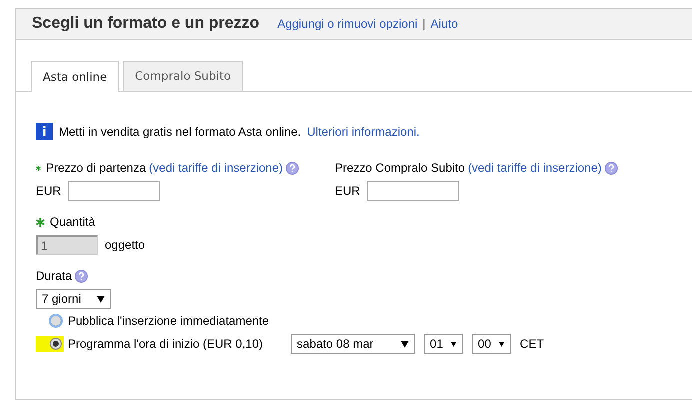 The height and width of the screenshot is (411, 692). I want to click on field-label: Quantità, so click(73, 222).